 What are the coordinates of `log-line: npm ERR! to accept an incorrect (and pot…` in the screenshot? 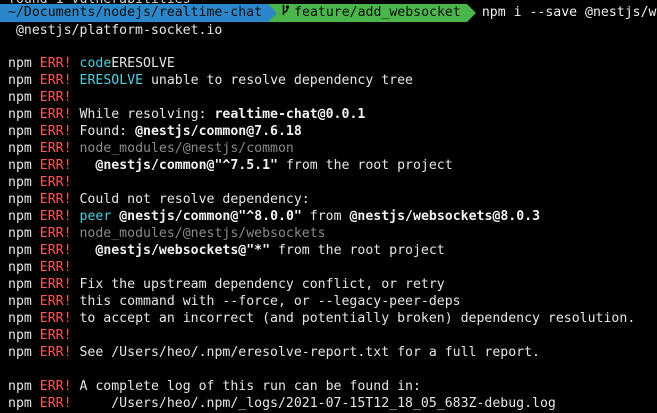 It's located at (321, 318).